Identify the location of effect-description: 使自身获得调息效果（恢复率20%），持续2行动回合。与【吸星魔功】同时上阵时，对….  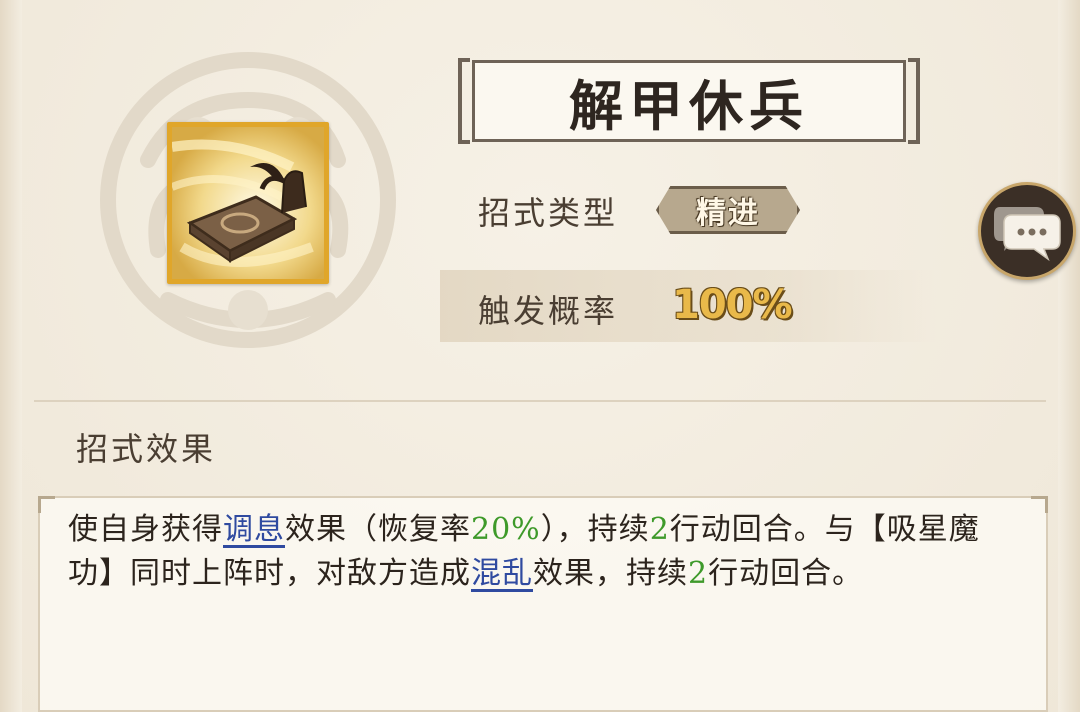
(547, 552).